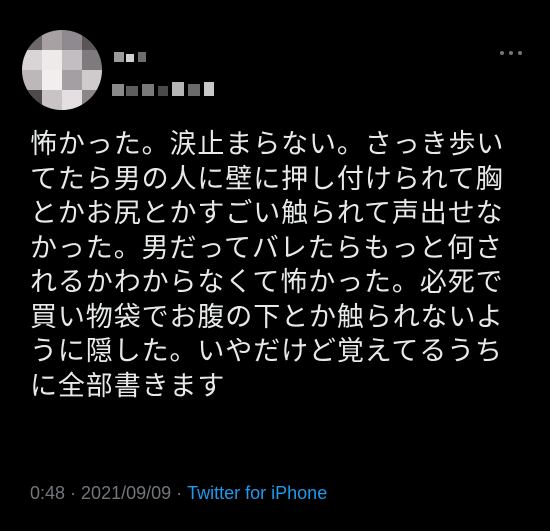  What do you see at coordinates (257, 493) in the screenshot?
I see `tweet-source-link: Twitter for iPhone` at bounding box center [257, 493].